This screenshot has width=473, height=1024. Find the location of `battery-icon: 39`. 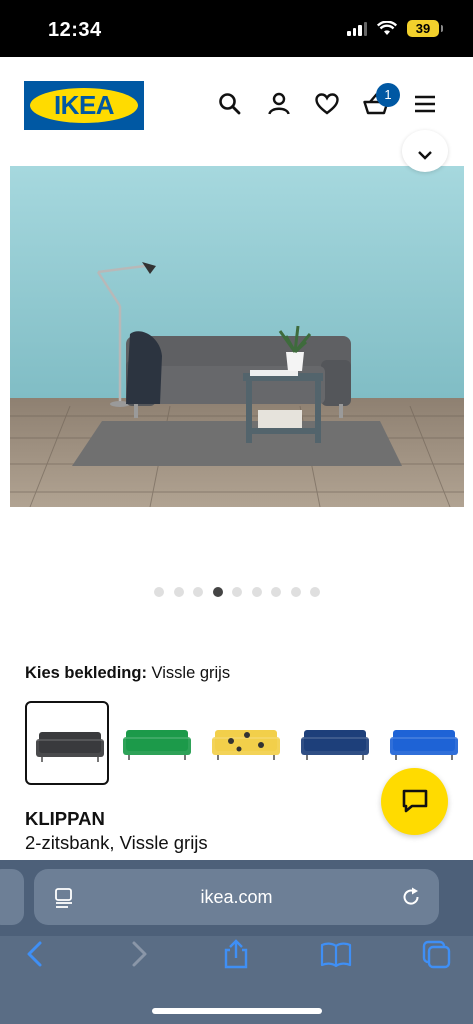

battery-icon: 39 is located at coordinates (425, 28).